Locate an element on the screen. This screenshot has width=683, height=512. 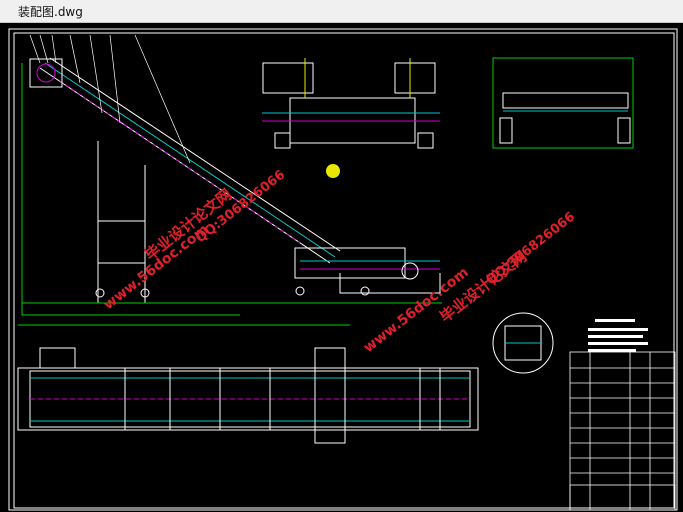
parts-list-table is located at coordinates (622, 431).